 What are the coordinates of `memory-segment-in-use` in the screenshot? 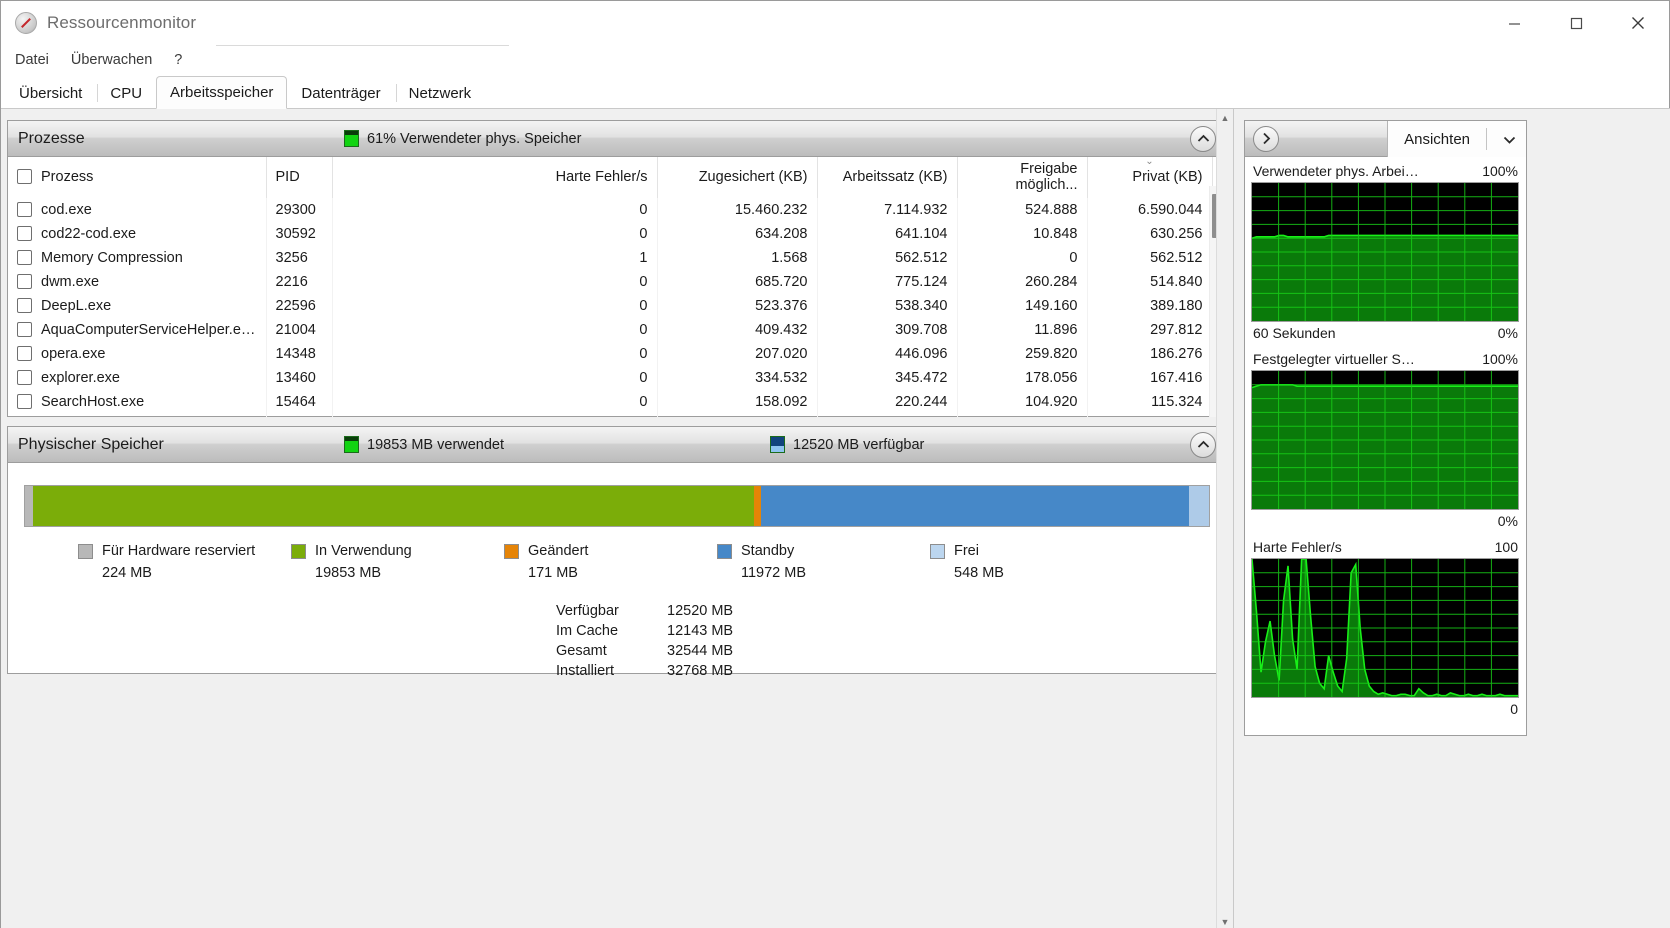 It's located at (394, 506).